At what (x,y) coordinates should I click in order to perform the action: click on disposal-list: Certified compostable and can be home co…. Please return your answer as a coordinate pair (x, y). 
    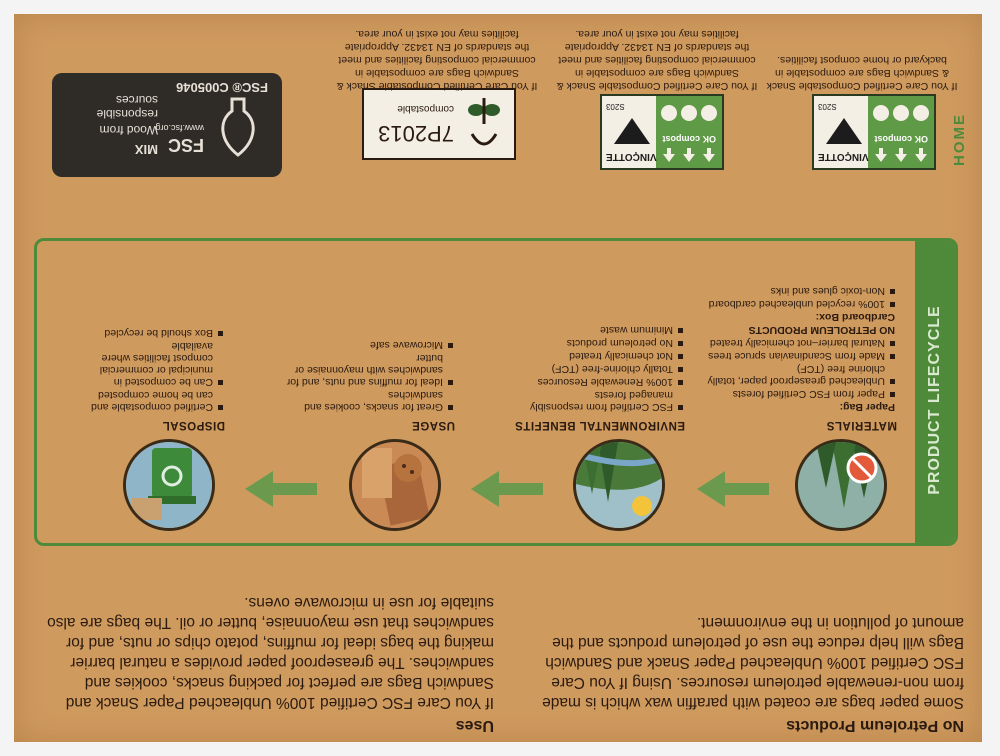
    Looking at the image, I should click on (150, 369).